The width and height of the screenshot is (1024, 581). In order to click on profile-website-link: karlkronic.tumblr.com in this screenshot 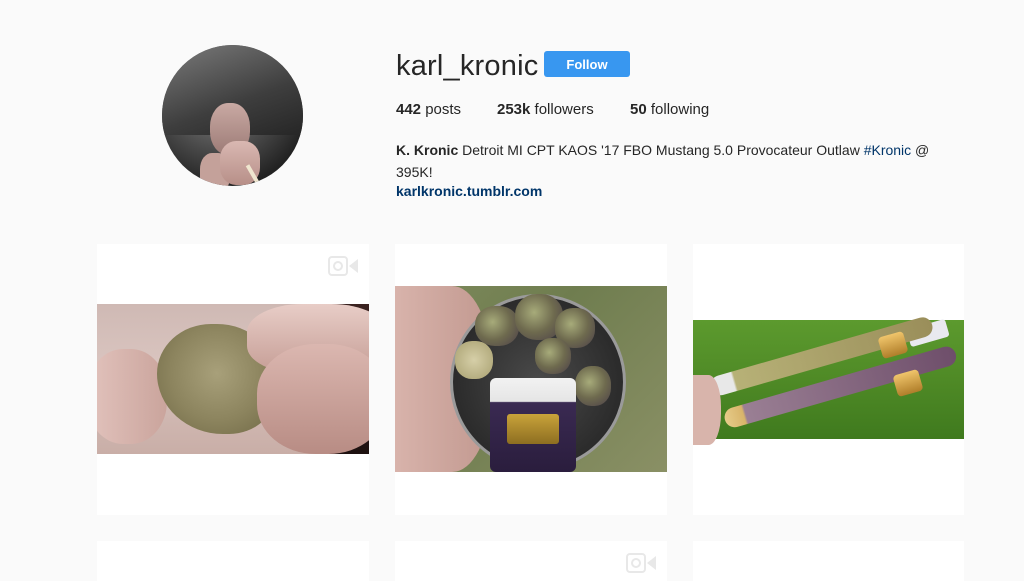, I will do `click(469, 191)`.